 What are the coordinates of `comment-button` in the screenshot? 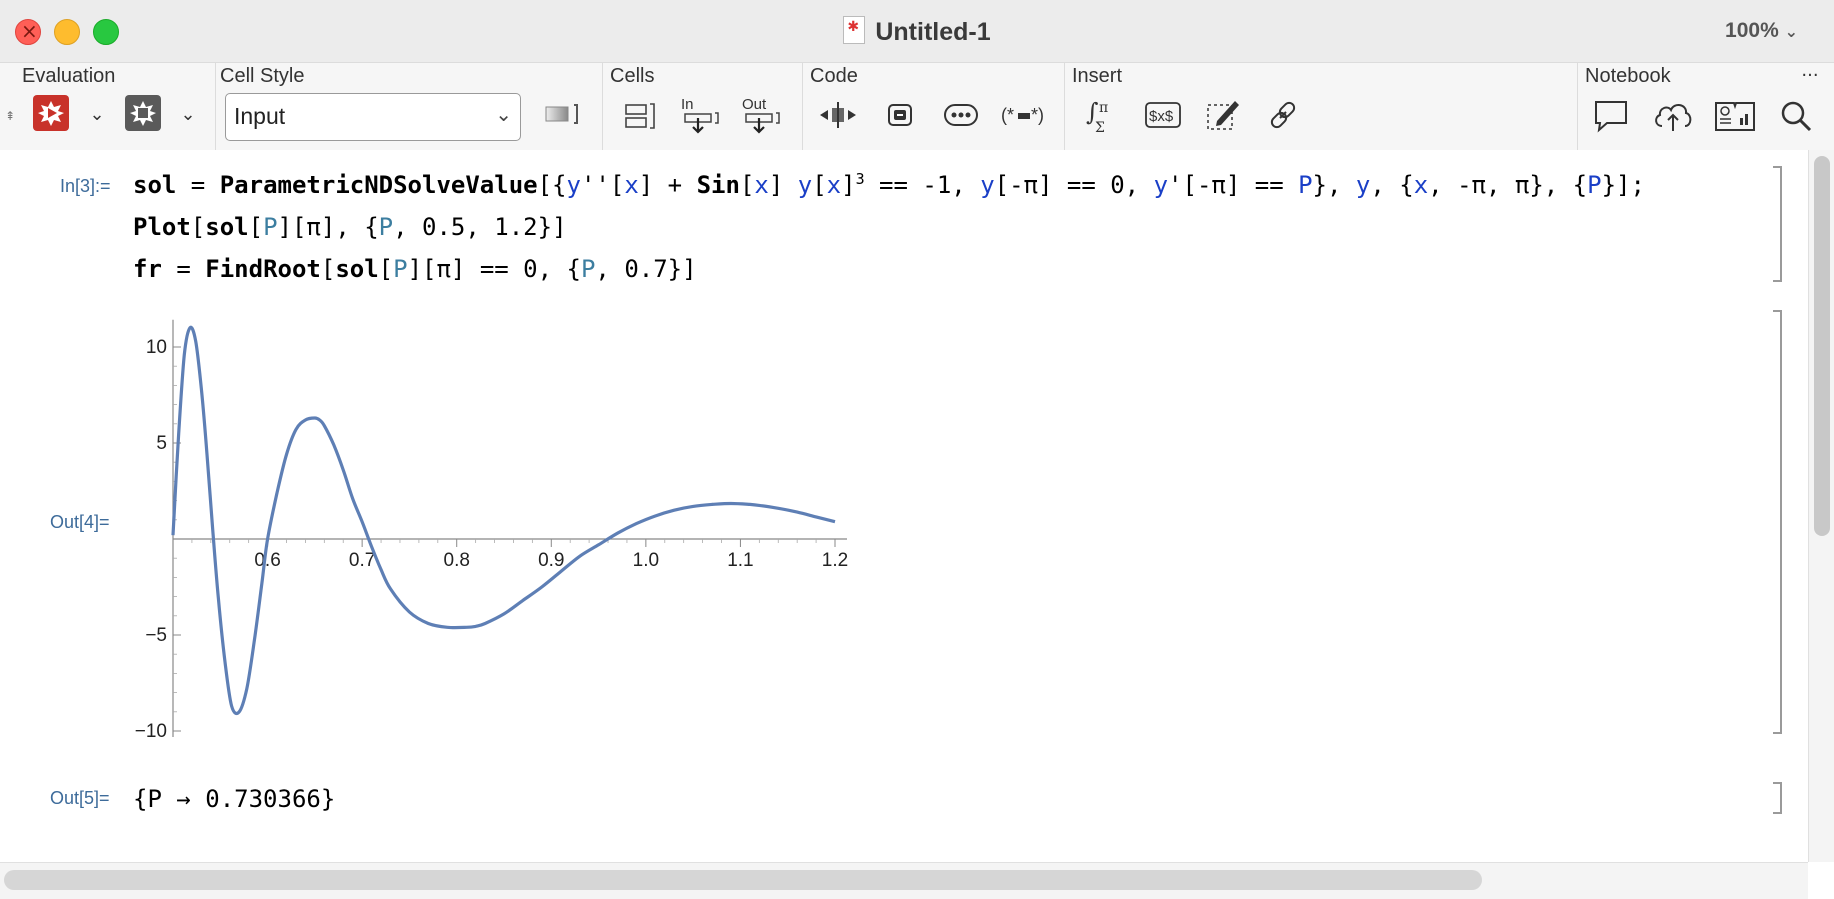 It's located at (1611, 116).